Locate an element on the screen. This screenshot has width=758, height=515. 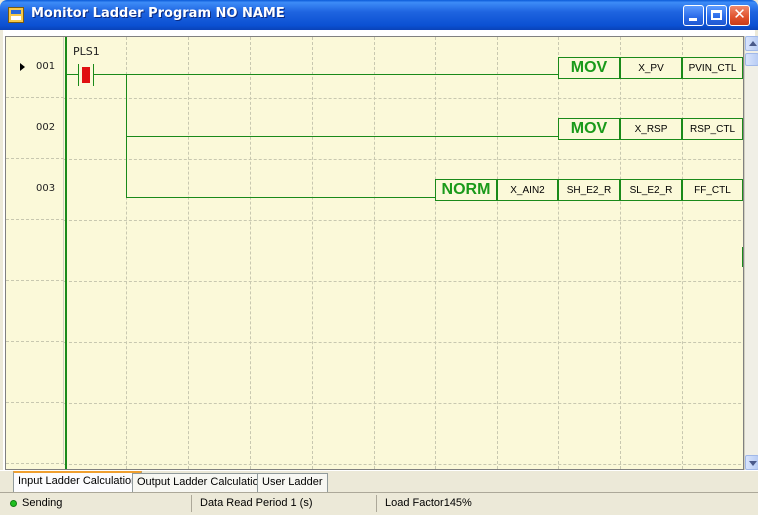
function-block-operand: SL_E2_R is located at coordinates (651, 190).